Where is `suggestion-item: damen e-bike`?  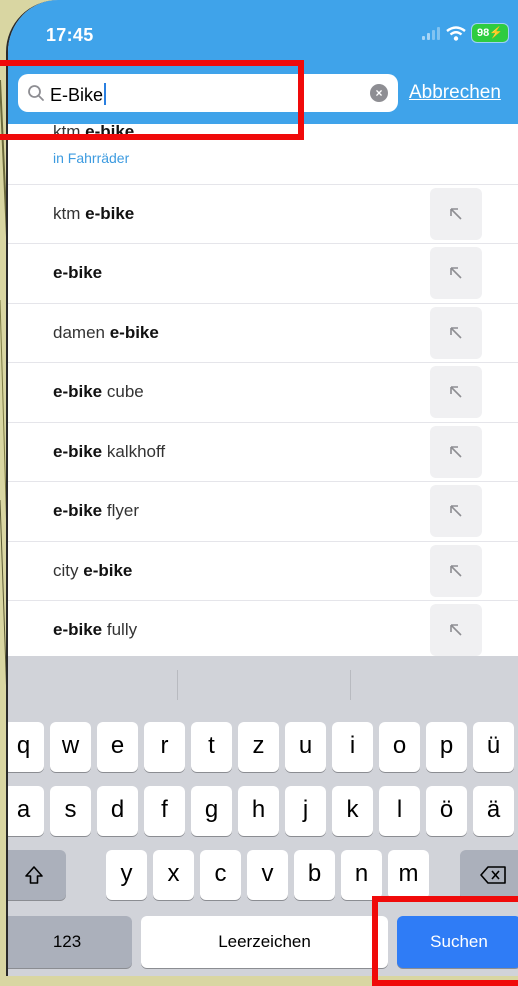
suggestion-item: damen e-bike is located at coordinates (263, 333).